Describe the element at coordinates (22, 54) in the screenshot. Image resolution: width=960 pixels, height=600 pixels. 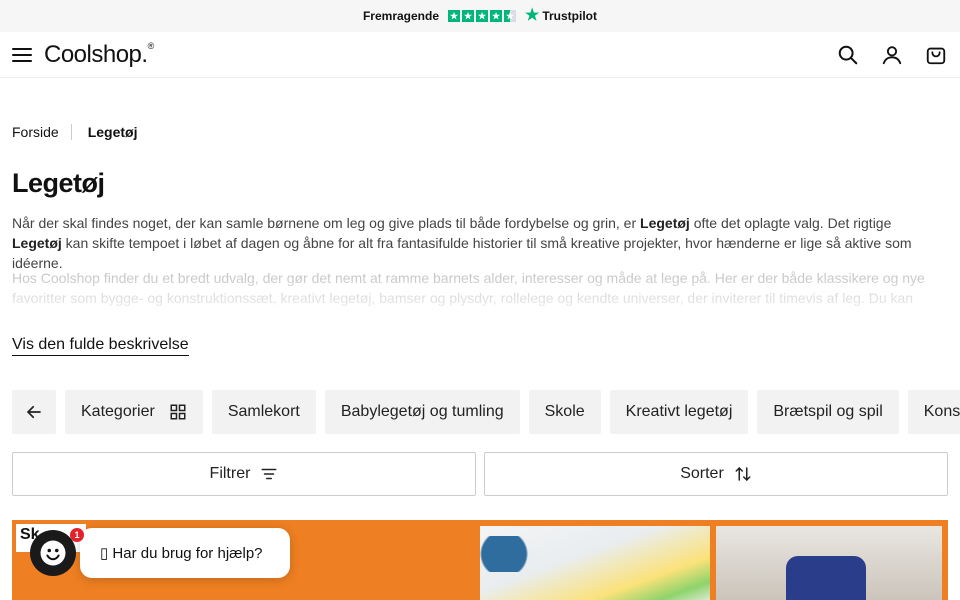
I see `menu-icon` at that location.